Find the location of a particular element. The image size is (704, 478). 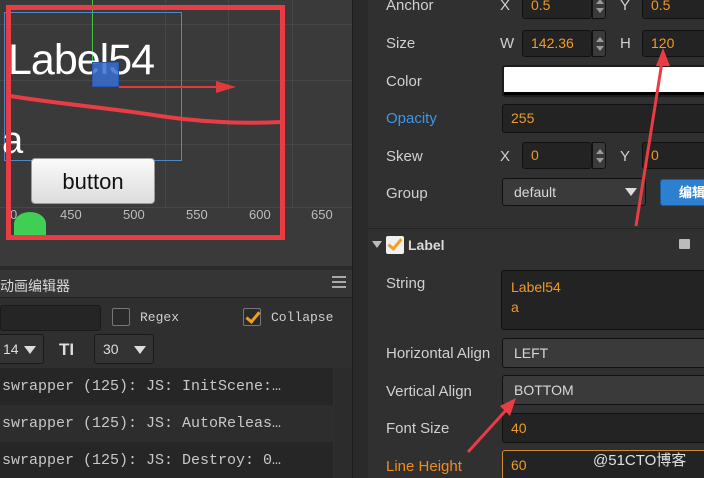

log-scrollbar is located at coordinates (343, 423).